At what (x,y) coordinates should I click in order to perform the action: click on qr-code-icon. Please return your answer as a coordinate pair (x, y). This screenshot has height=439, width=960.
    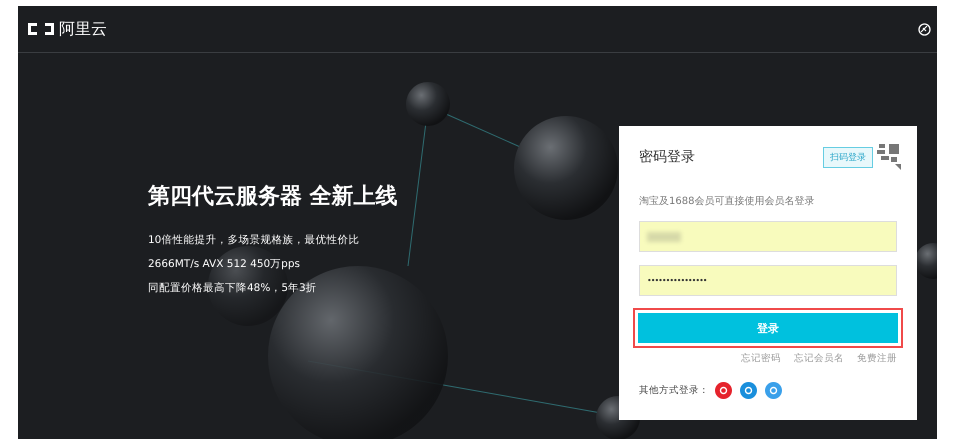
    Looking at the image, I should click on (889, 157).